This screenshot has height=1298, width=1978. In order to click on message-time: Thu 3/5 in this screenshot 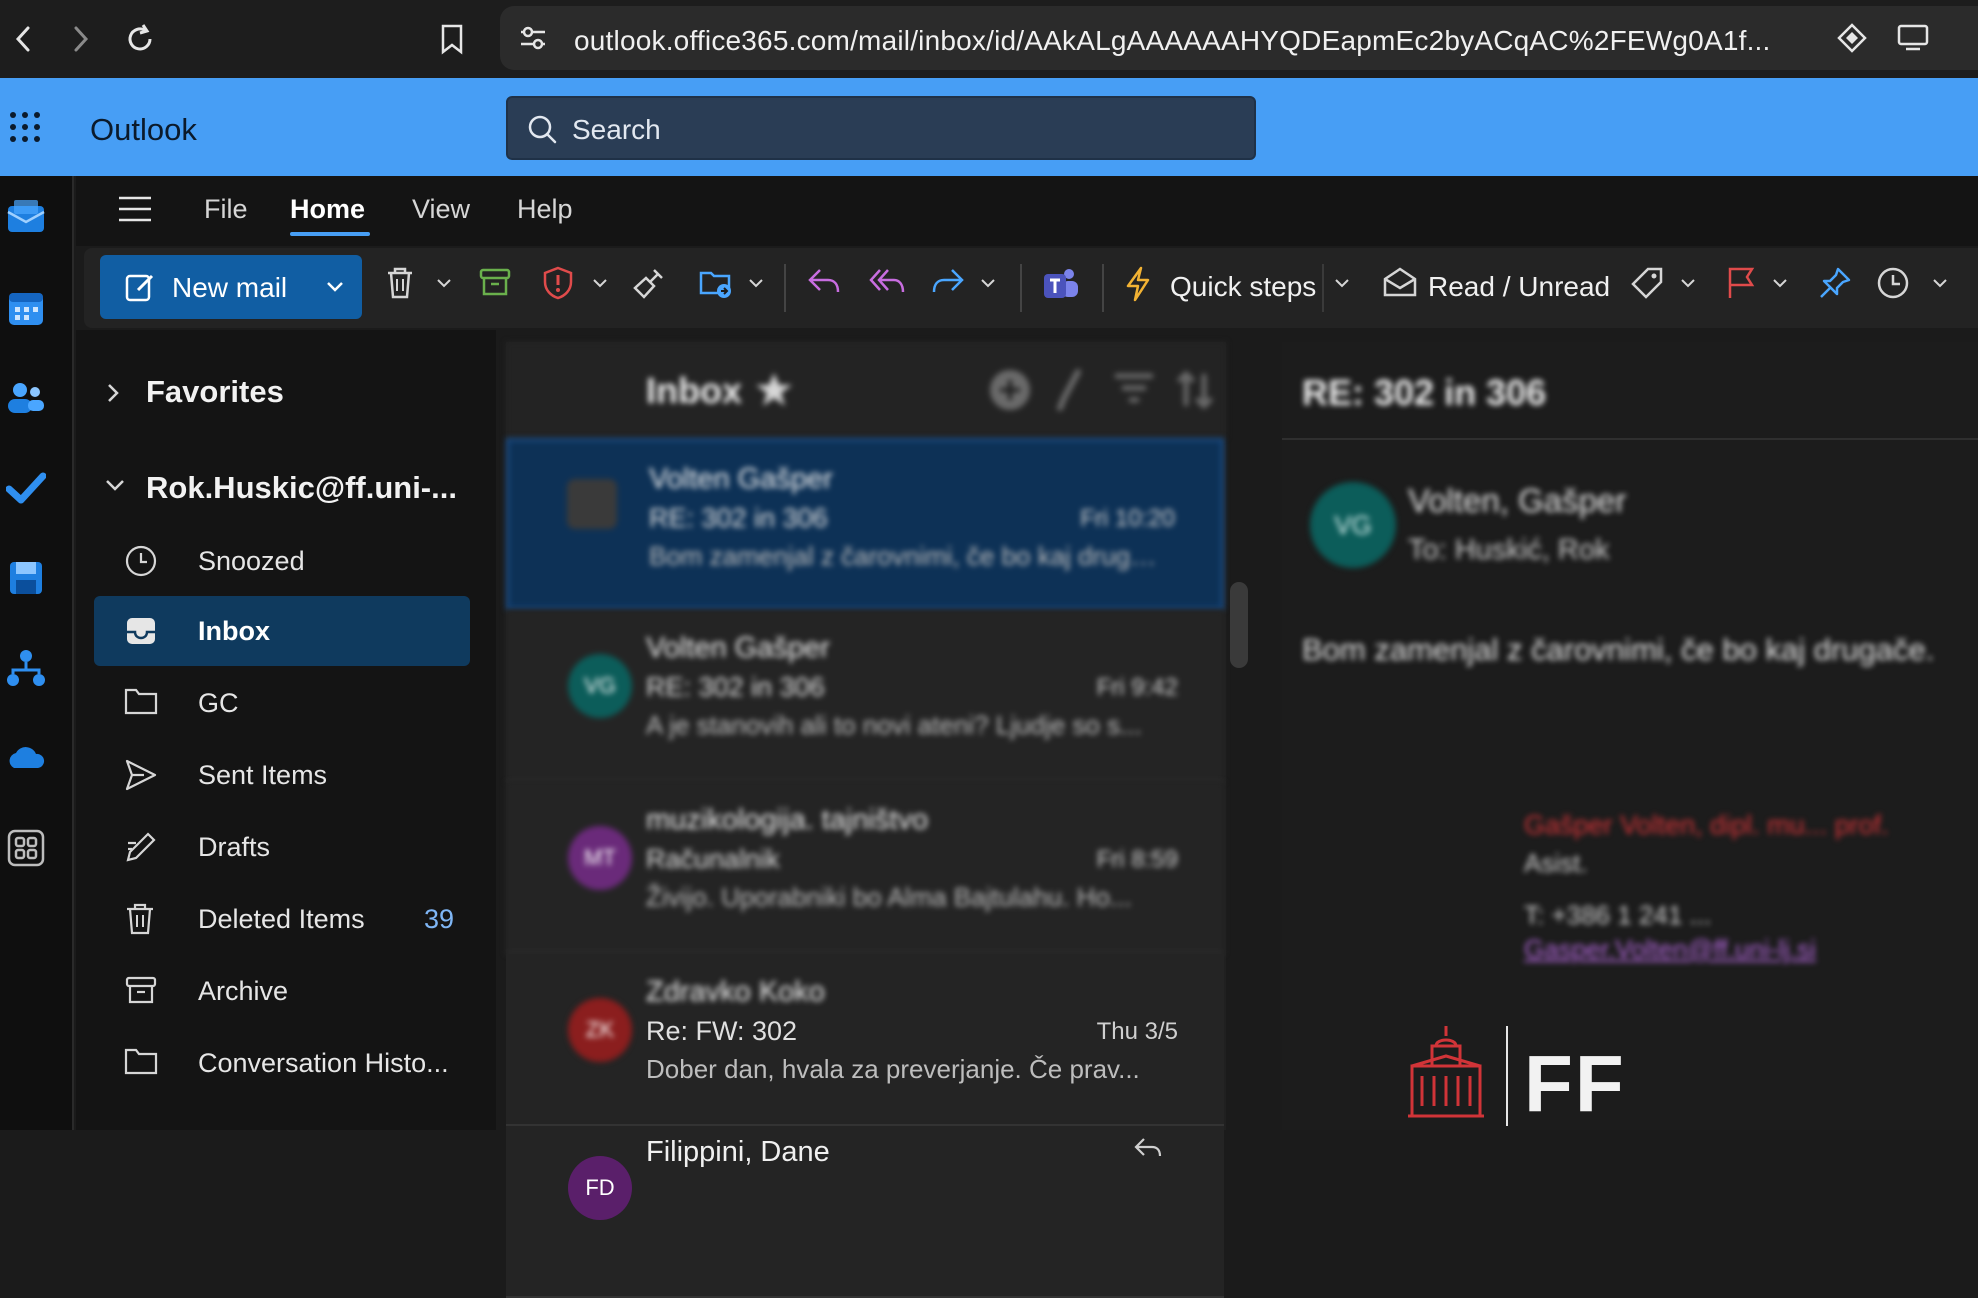, I will do `click(1137, 1031)`.